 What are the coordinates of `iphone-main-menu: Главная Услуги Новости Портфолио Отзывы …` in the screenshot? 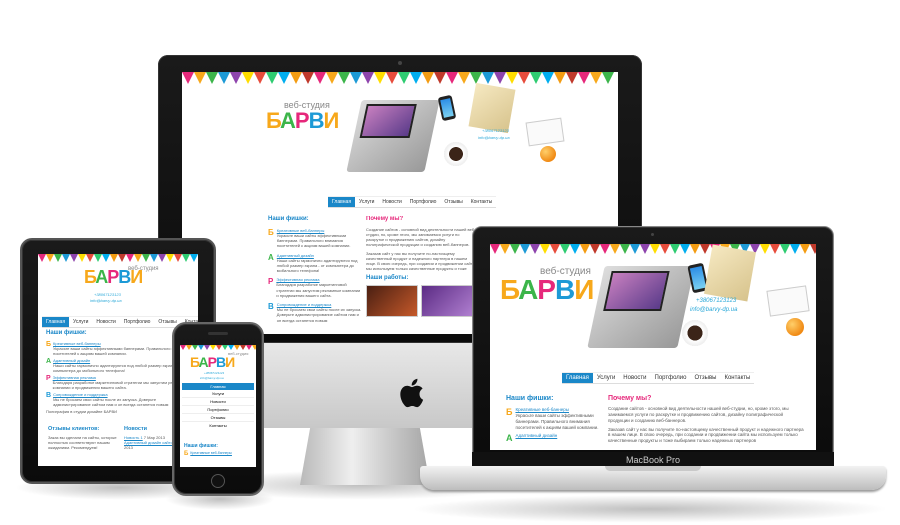 It's located at (218, 406).